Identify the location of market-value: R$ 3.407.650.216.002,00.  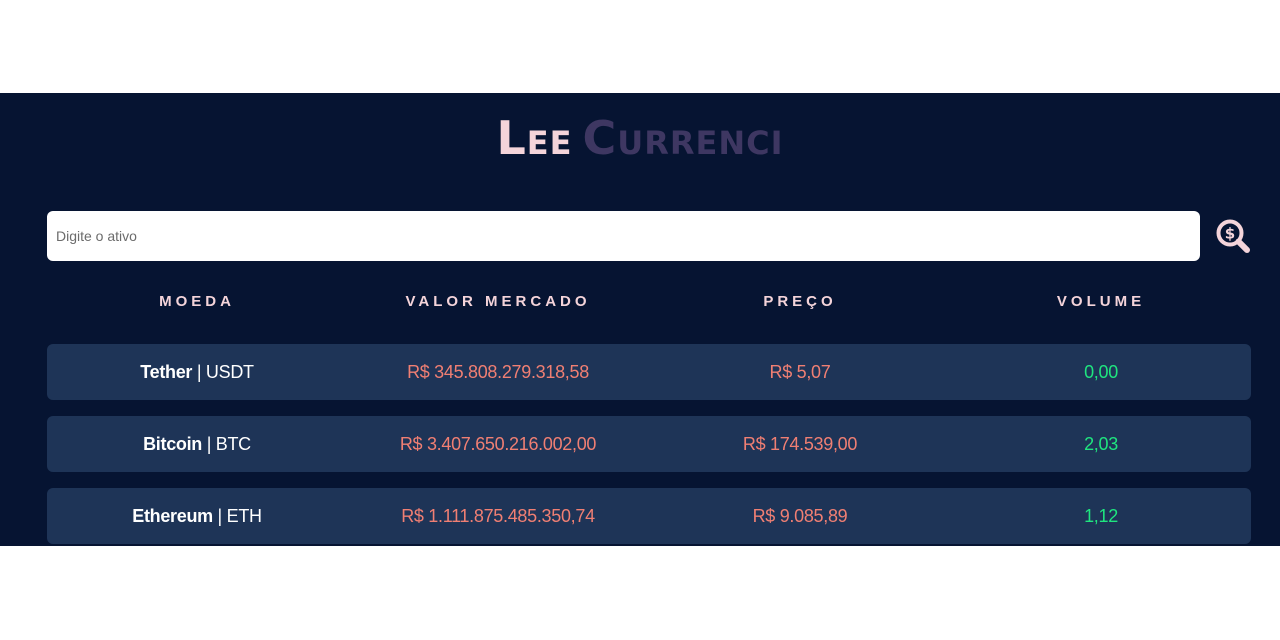
(498, 443).